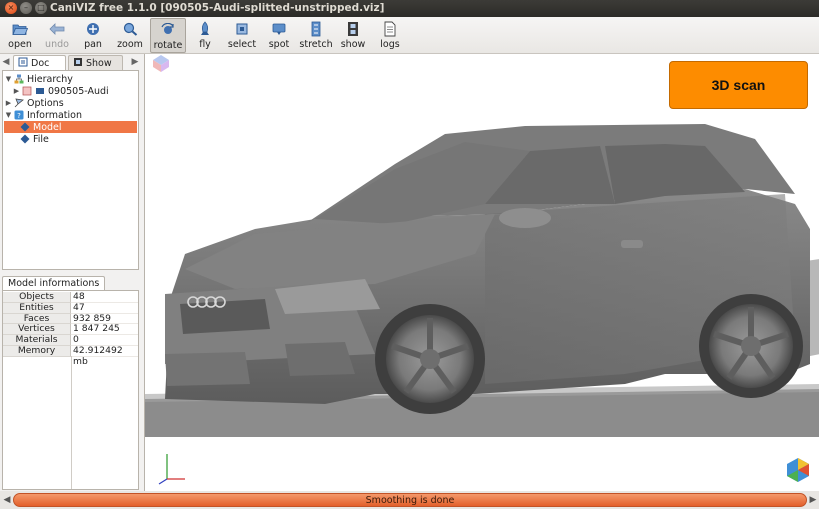  I want to click on rotate-button: rotate, so click(168, 35).